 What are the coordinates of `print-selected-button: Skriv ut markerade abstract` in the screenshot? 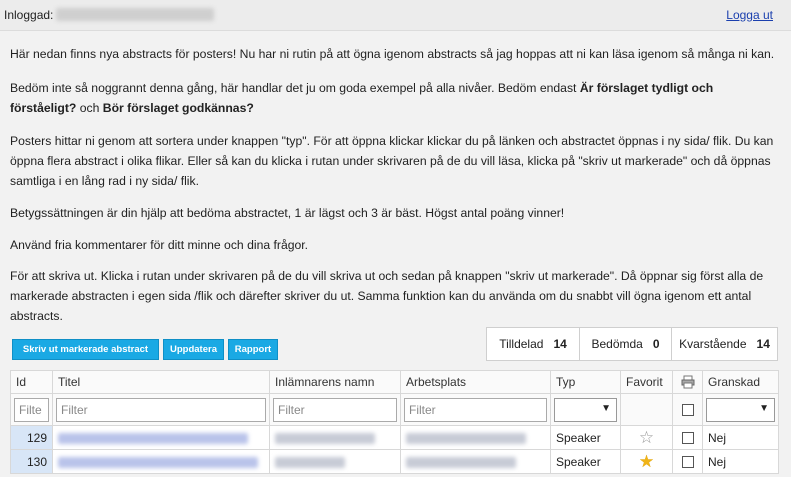 It's located at (85, 349).